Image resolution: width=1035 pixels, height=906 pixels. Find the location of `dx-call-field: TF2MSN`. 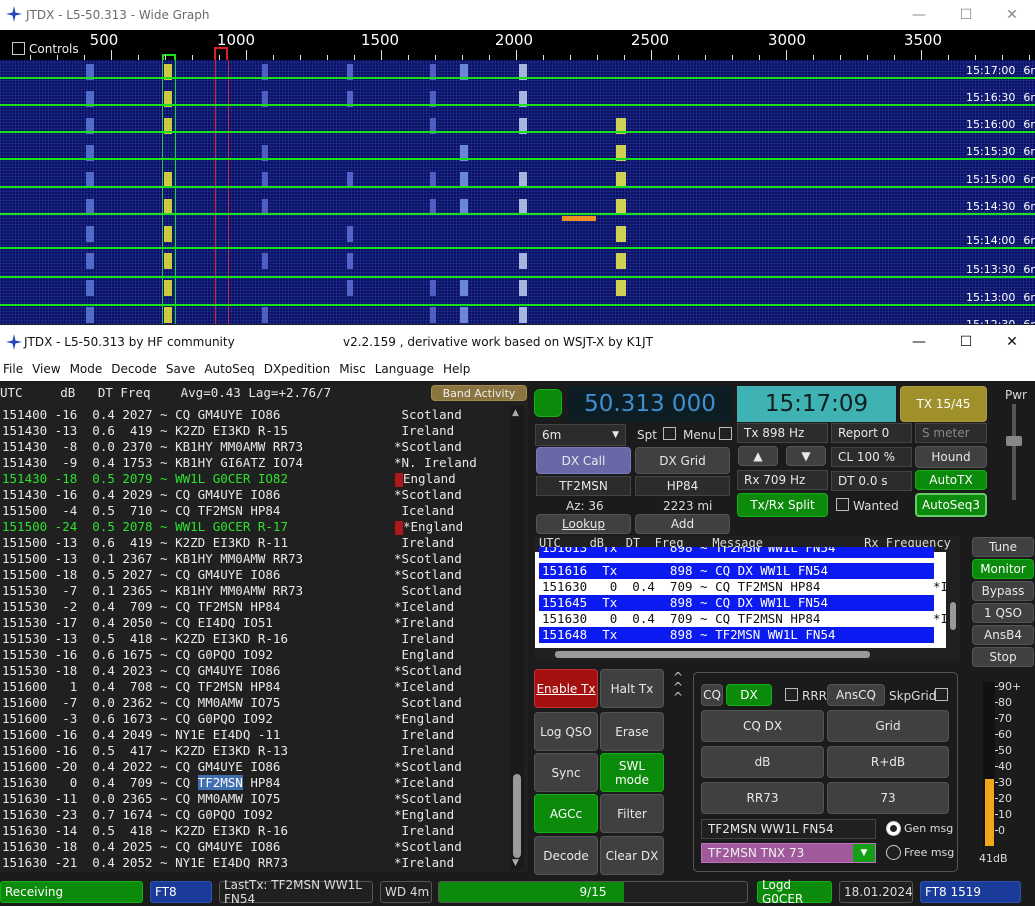

dx-call-field: TF2MSN is located at coordinates (583, 486).